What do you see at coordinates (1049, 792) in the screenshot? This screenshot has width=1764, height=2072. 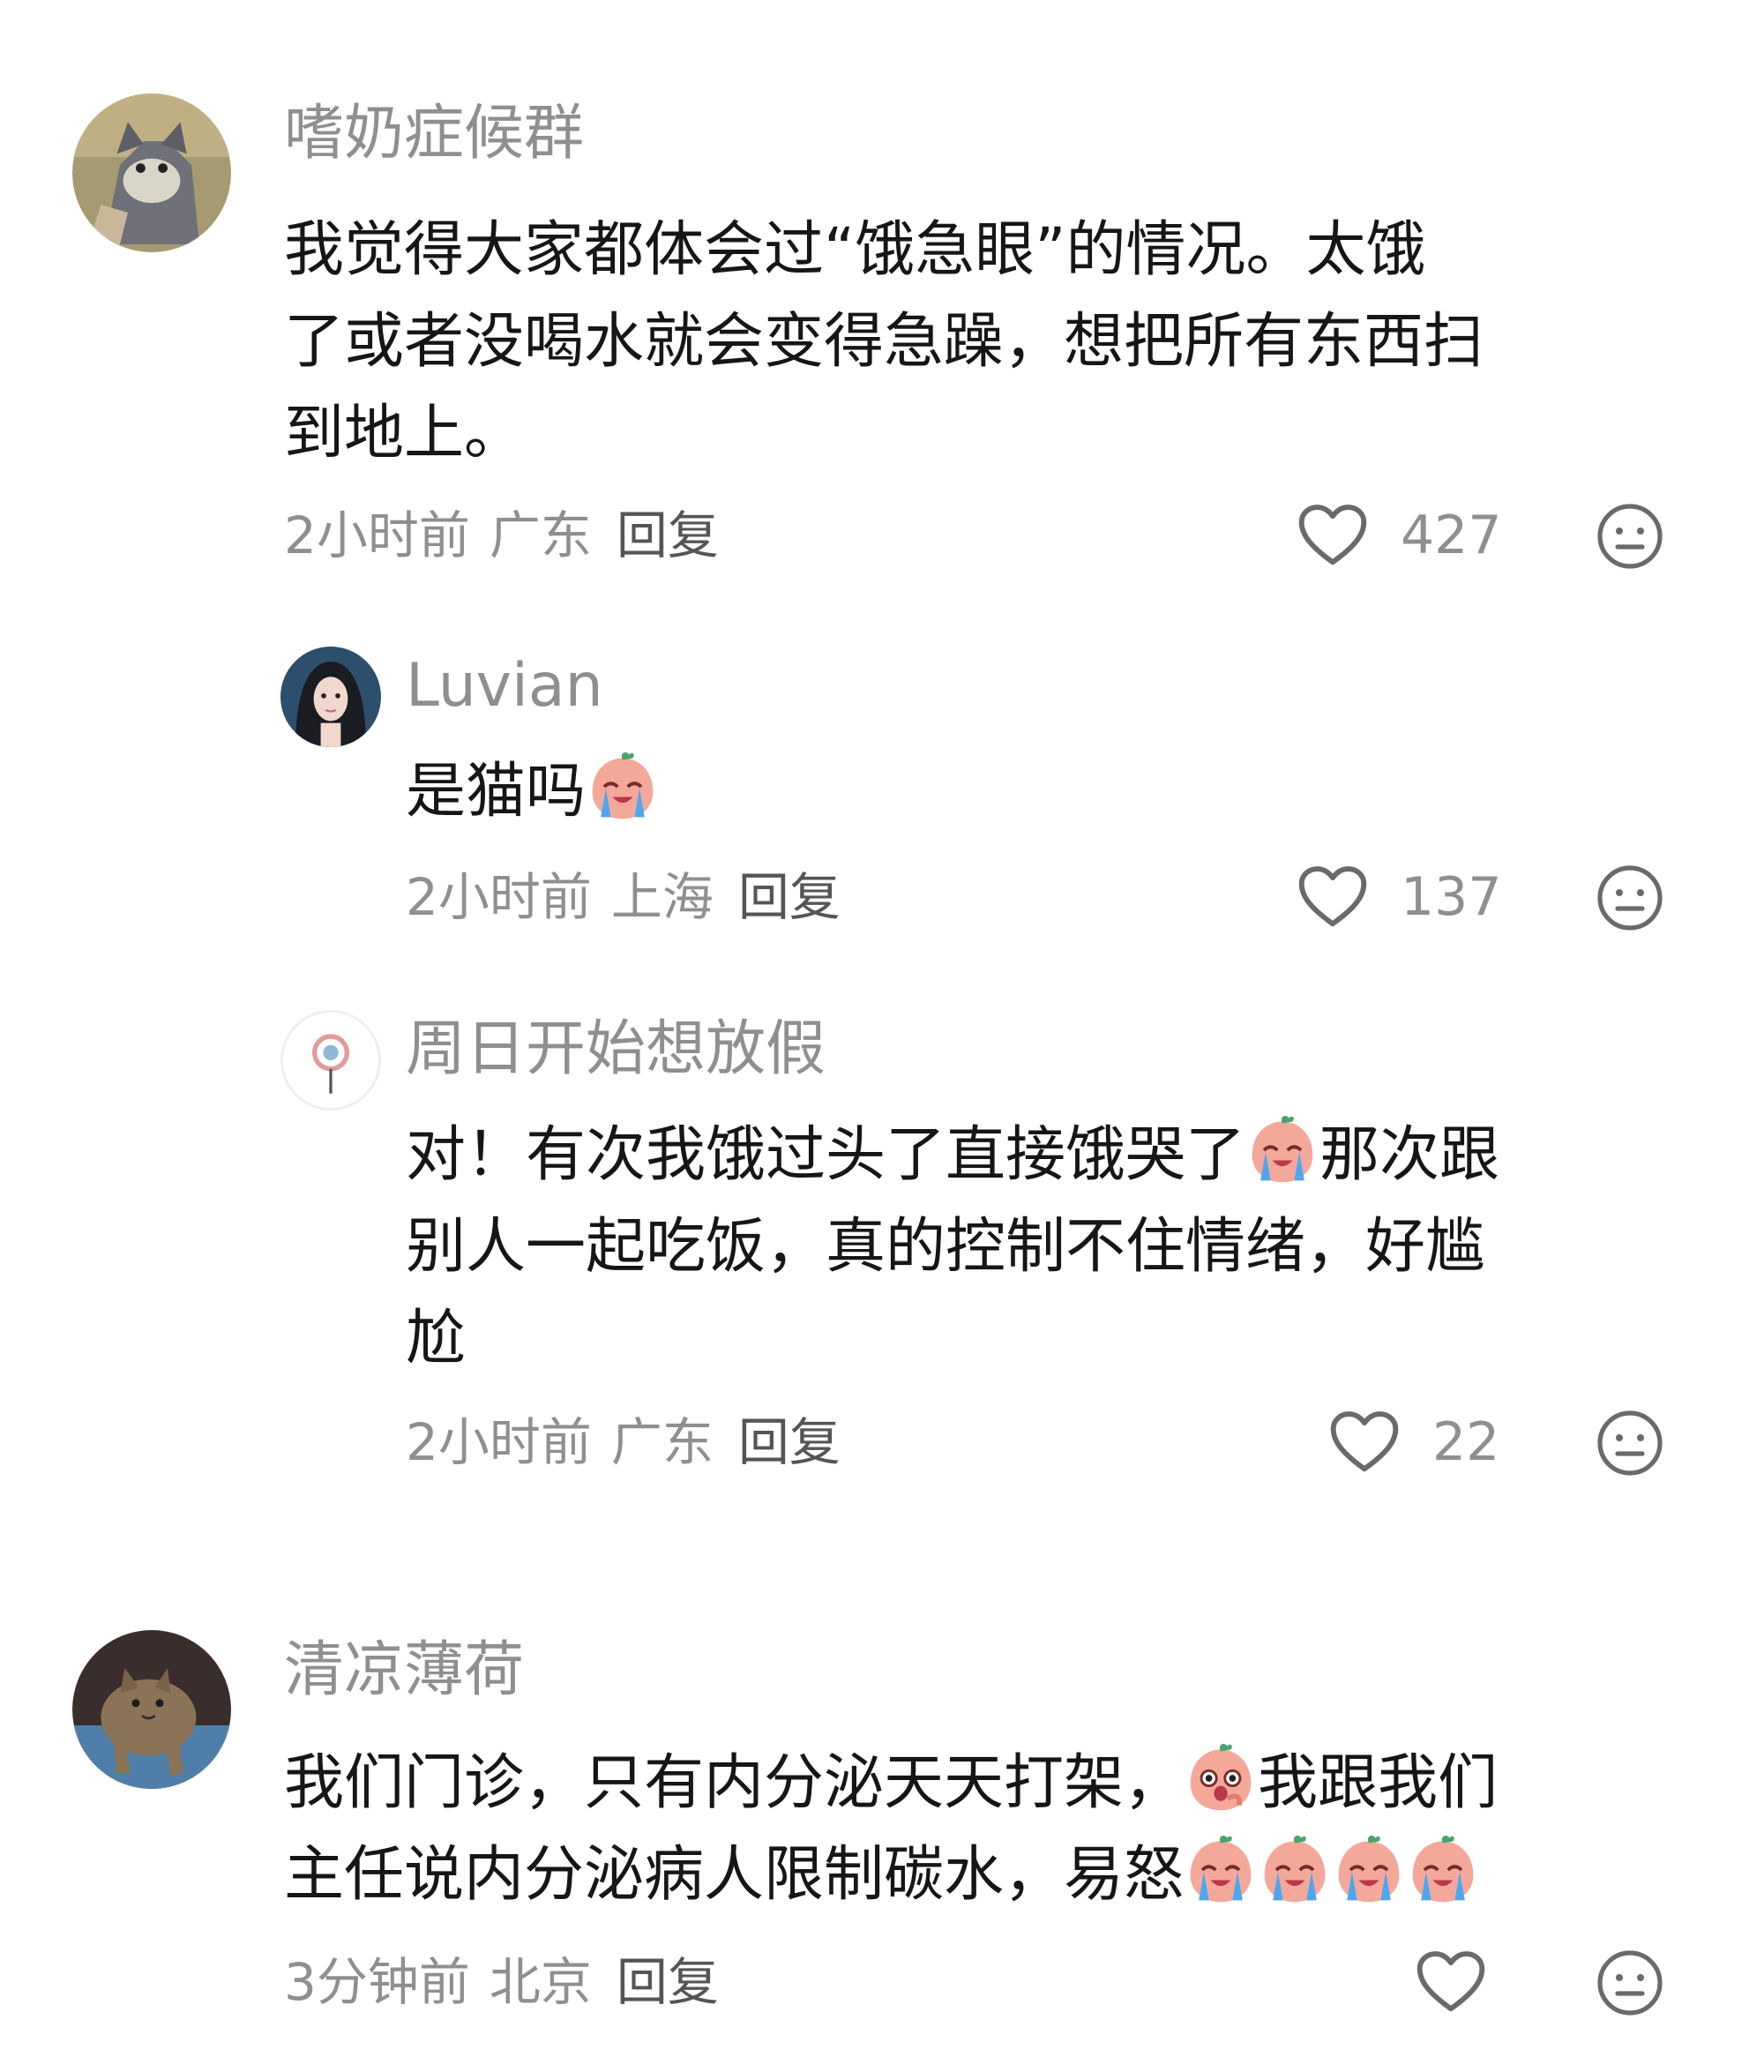 I see `comment-text: 是猫吗` at bounding box center [1049, 792].